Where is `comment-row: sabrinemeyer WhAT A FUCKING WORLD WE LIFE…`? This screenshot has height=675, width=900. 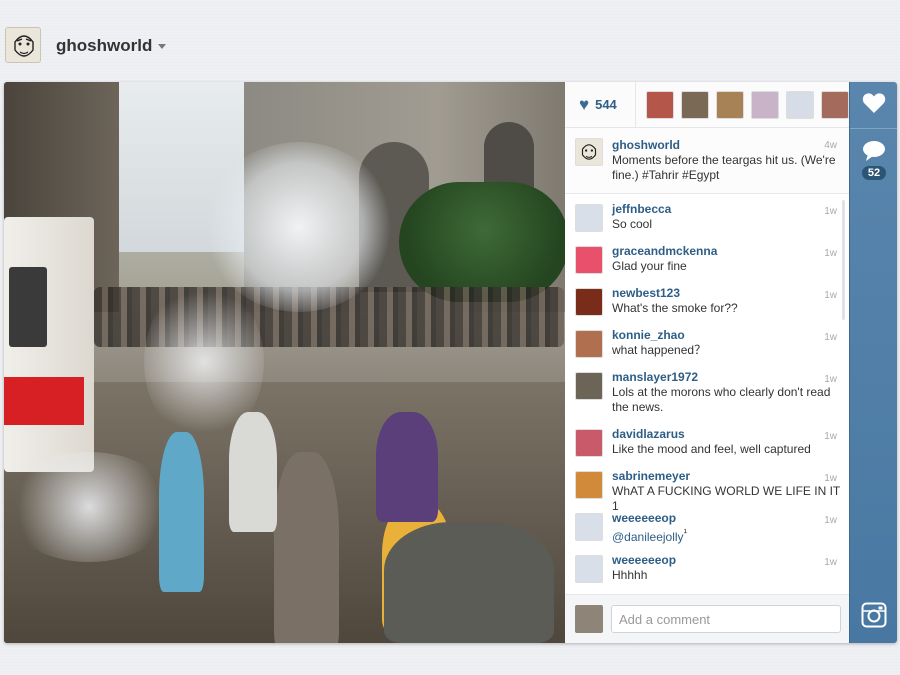
comment-row: sabrinemeyer WhAT A FUCKING WORLD WE LIFE… is located at coordinates (707, 487).